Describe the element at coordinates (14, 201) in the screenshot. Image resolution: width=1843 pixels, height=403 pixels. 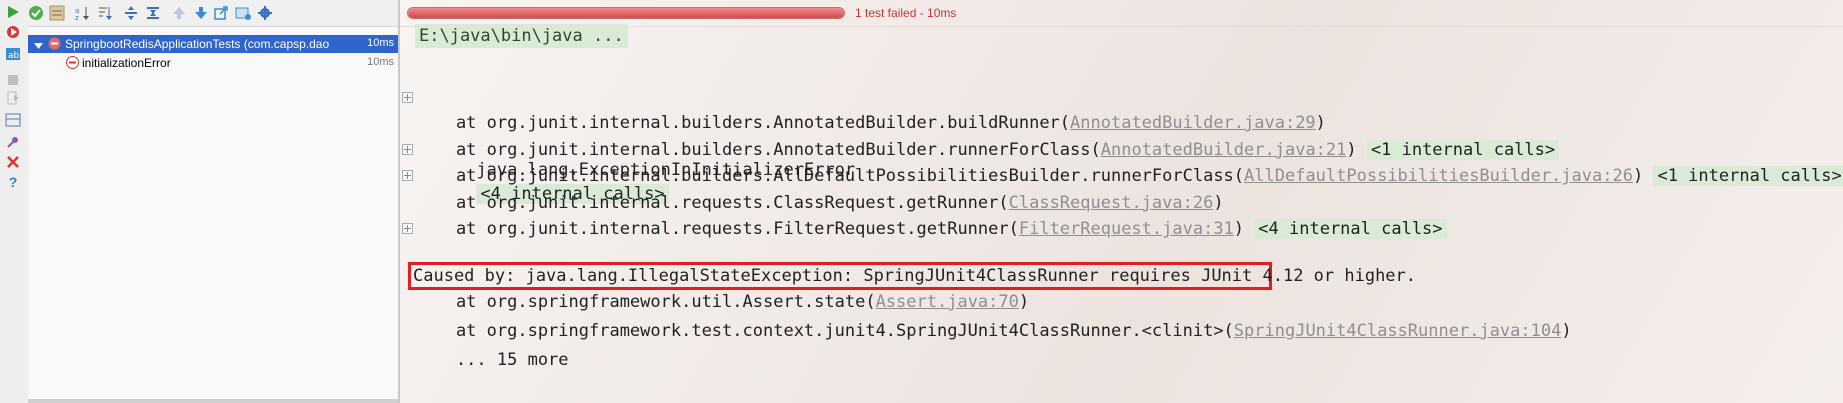
I see `left-toolbar: ab ?` at that location.